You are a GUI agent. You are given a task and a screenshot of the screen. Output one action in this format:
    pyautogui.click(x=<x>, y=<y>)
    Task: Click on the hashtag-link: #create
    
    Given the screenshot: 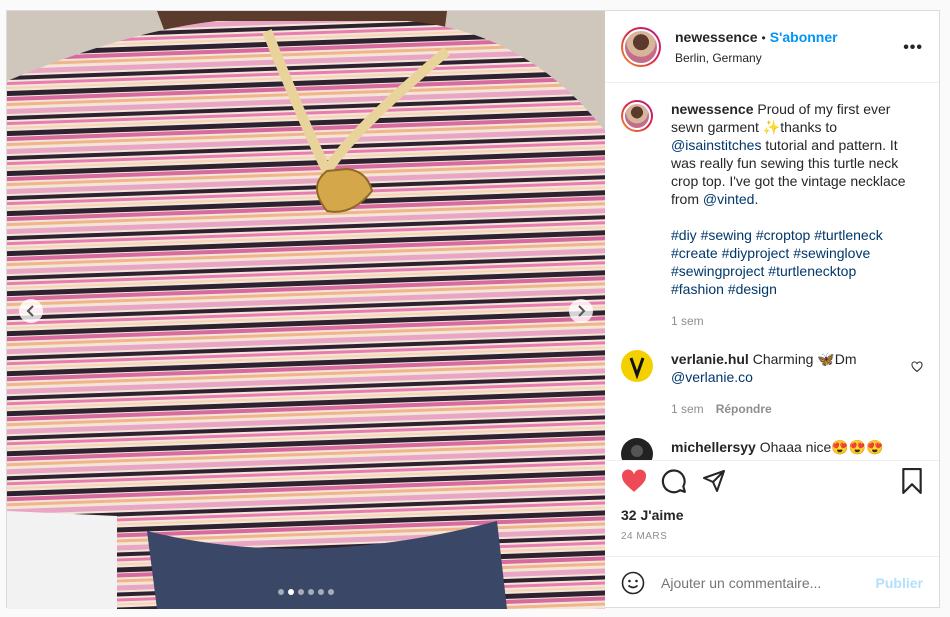 What is the action you would take?
    pyautogui.click(x=694, y=253)
    